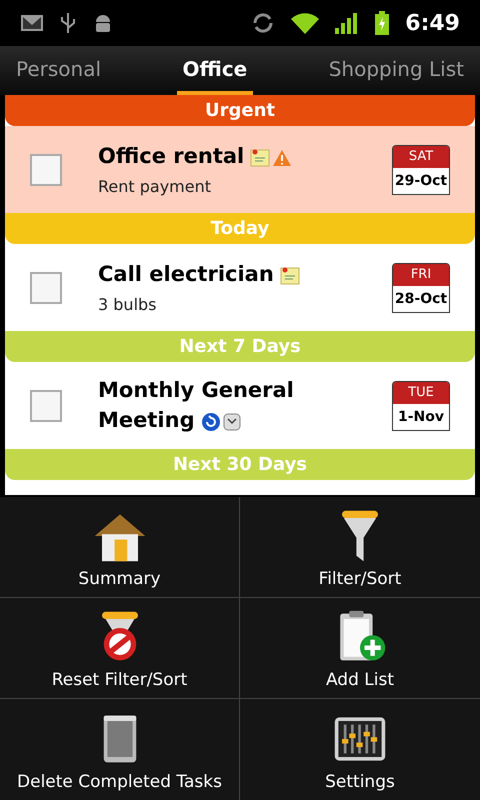 Image resolution: width=480 pixels, height=800 pixels. What do you see at coordinates (186, 274) in the screenshot?
I see `task-title: Call electrician` at bounding box center [186, 274].